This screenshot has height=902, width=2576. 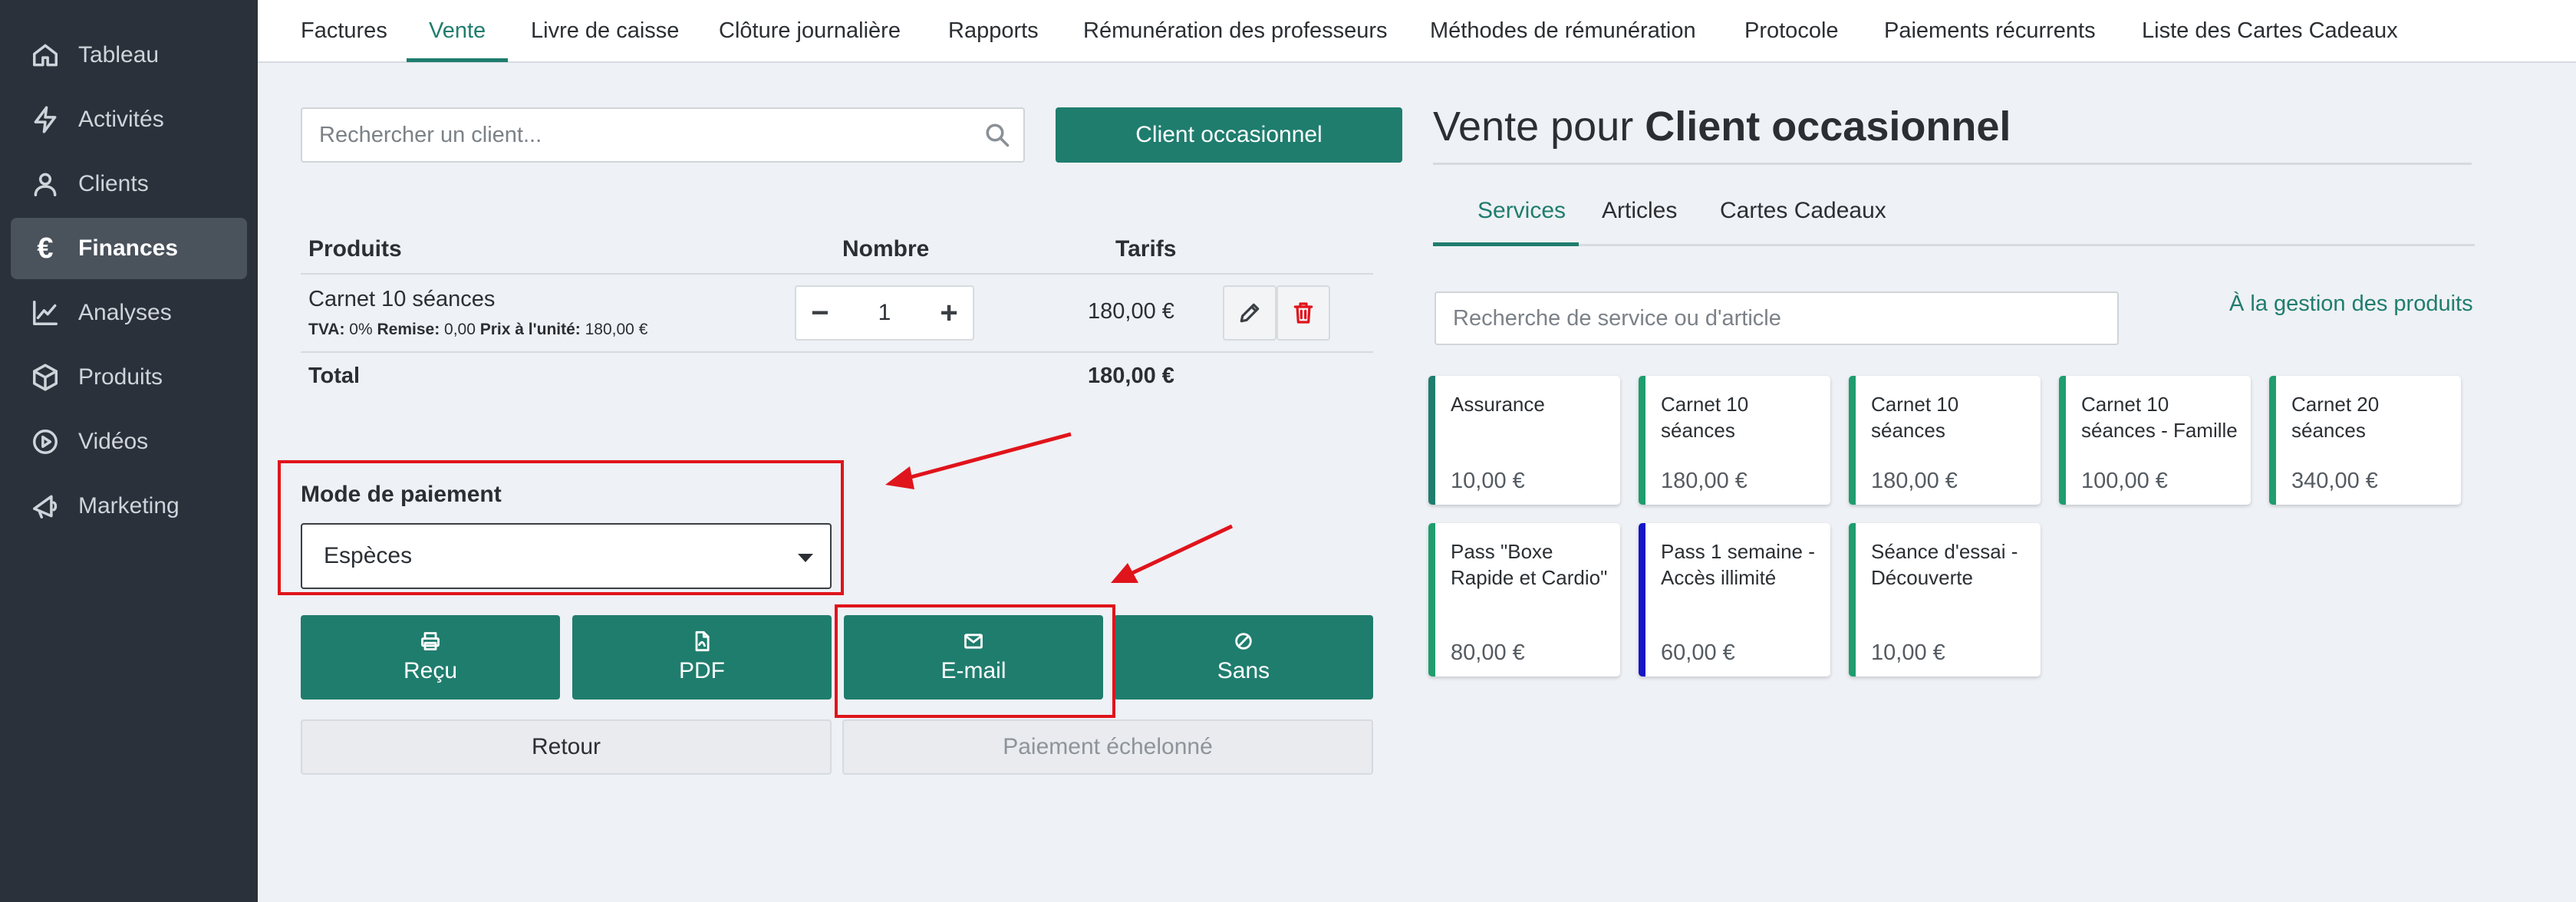 I want to click on box-icon, so click(x=45, y=377).